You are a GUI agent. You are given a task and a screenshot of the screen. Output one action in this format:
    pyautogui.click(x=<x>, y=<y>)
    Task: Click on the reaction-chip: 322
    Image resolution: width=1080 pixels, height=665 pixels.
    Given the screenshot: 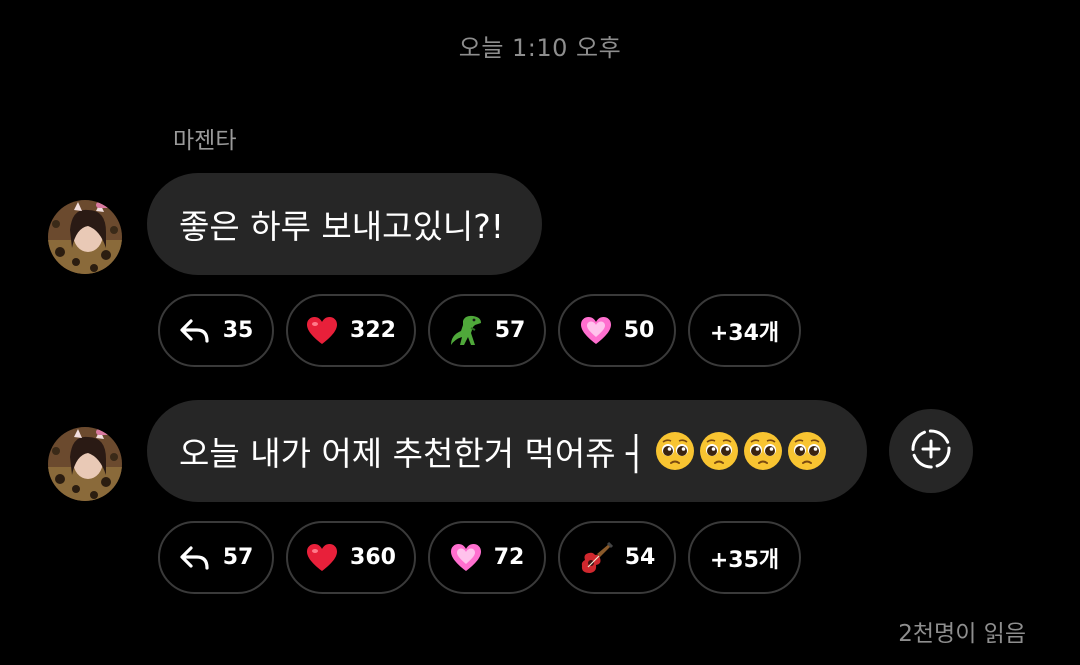 What is the action you would take?
    pyautogui.click(x=351, y=330)
    